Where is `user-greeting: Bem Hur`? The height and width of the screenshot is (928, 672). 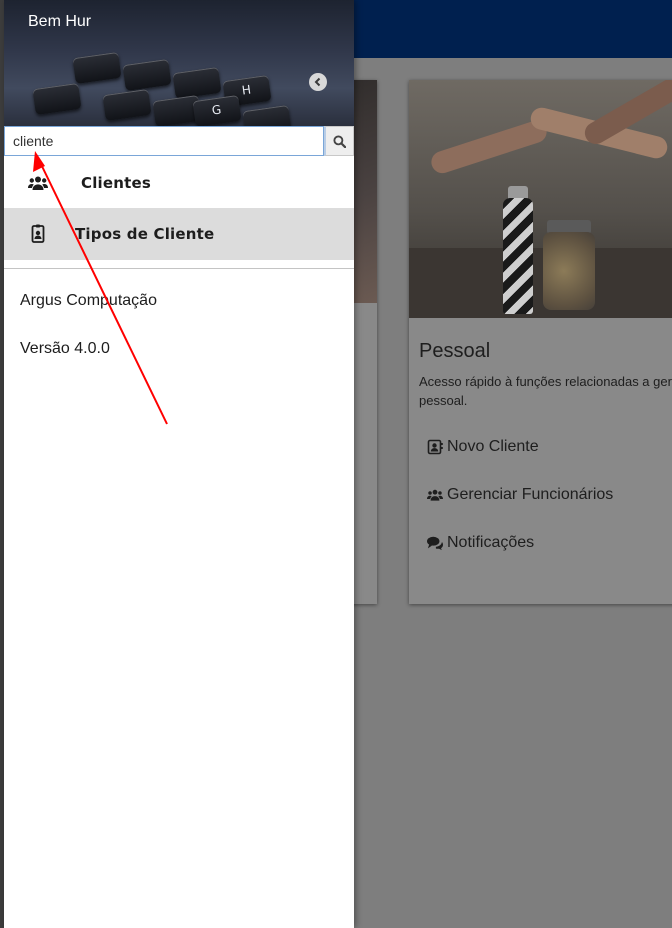 user-greeting: Bem Hur is located at coordinates (60, 21).